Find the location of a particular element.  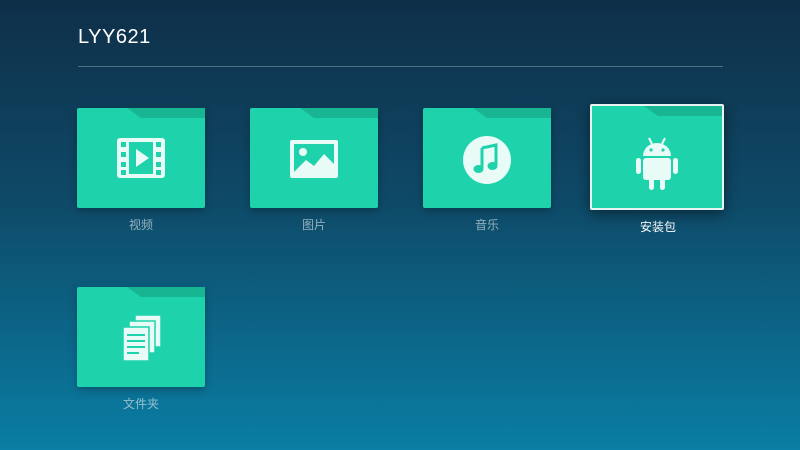

tile-apk: 安装包 is located at coordinates (658, 169).